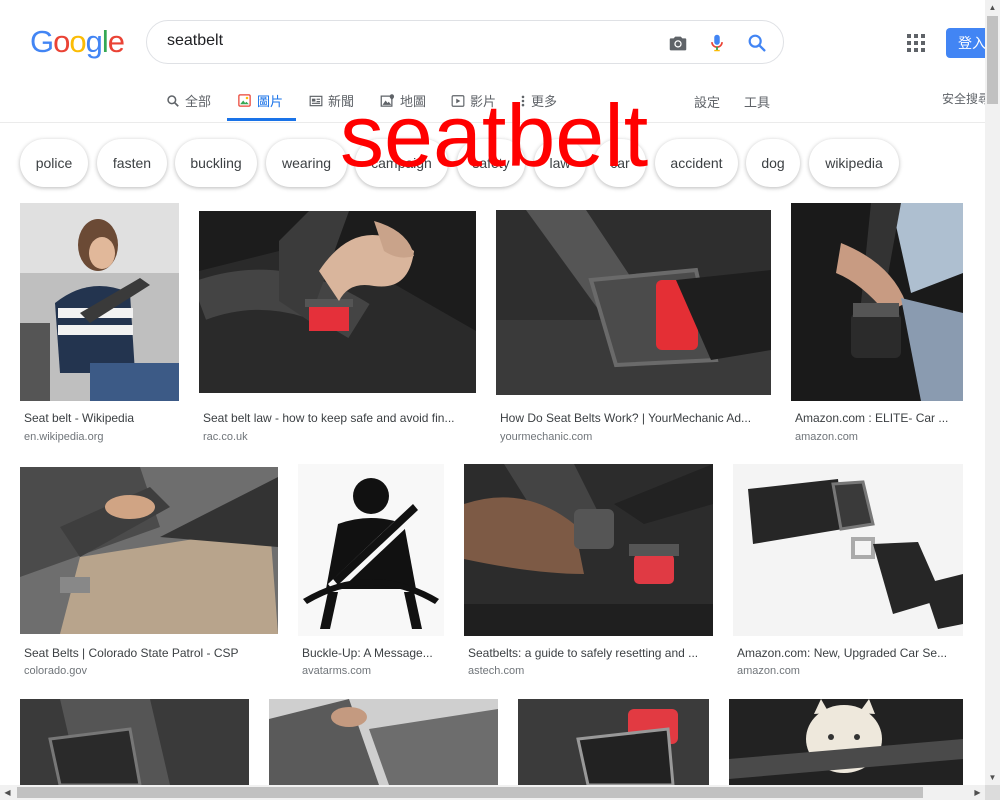  I want to click on scrollbar-corner, so click(992, 792).